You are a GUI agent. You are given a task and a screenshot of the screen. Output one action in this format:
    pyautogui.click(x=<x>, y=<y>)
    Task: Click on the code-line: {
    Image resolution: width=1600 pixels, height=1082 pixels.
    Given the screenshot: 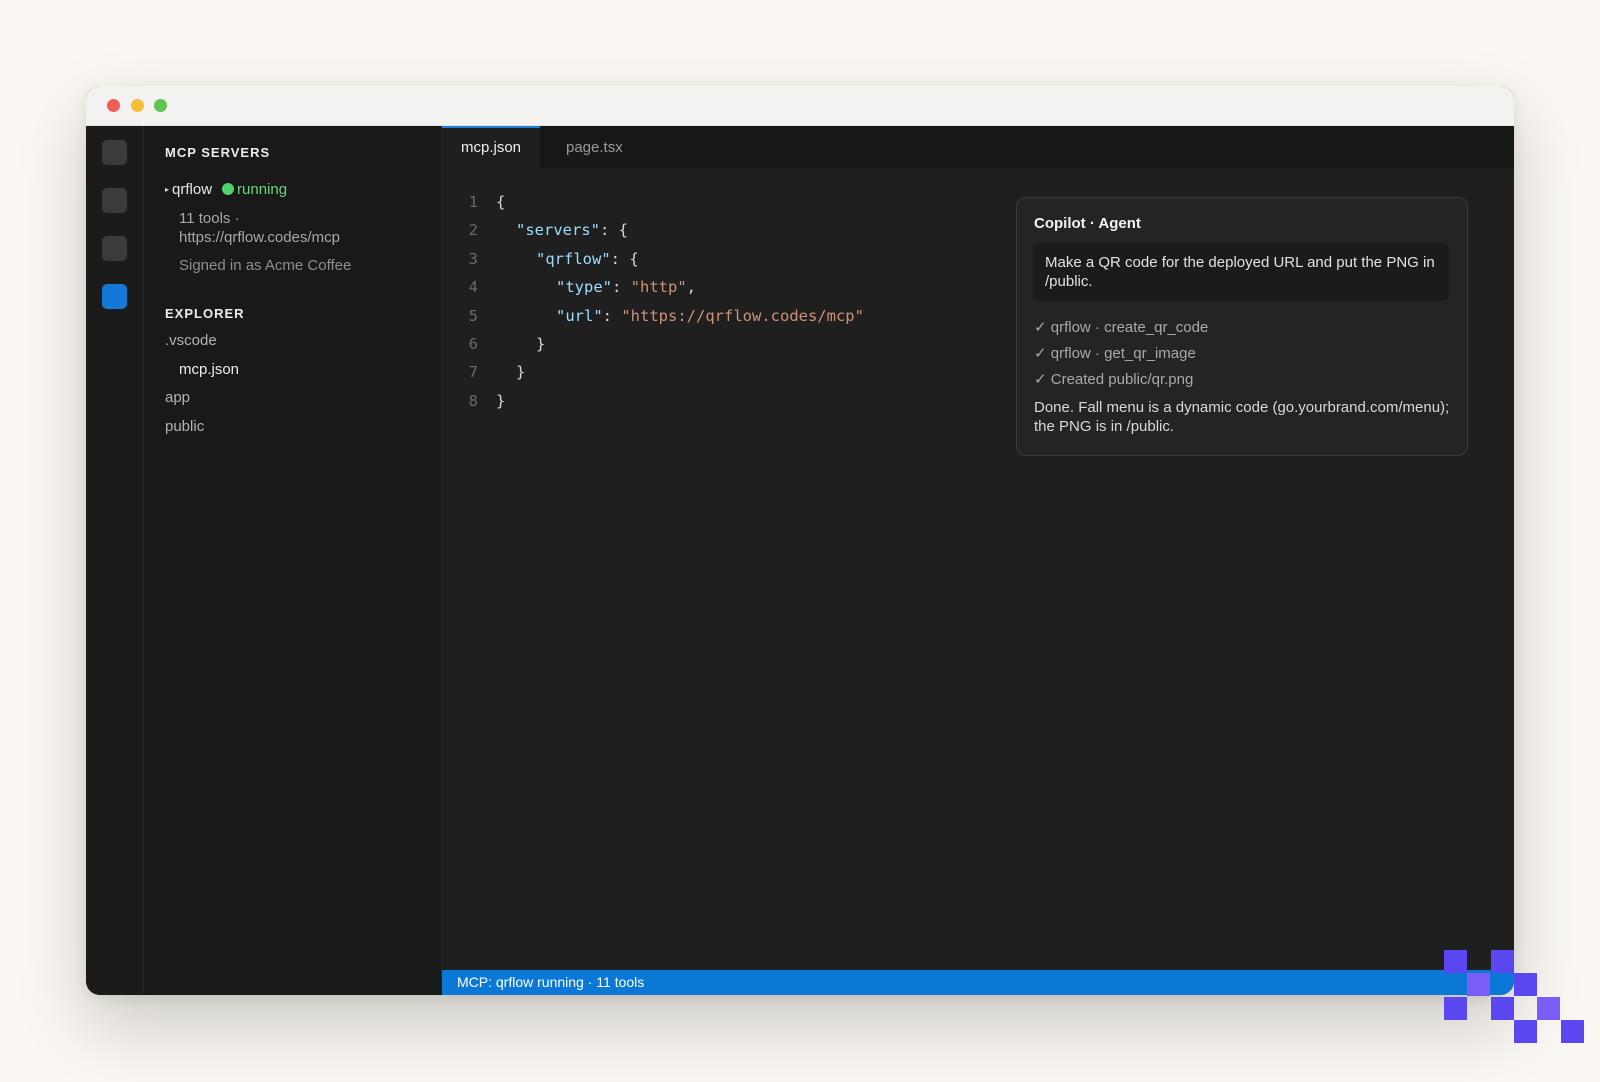 What is the action you would take?
    pyautogui.click(x=501, y=202)
    